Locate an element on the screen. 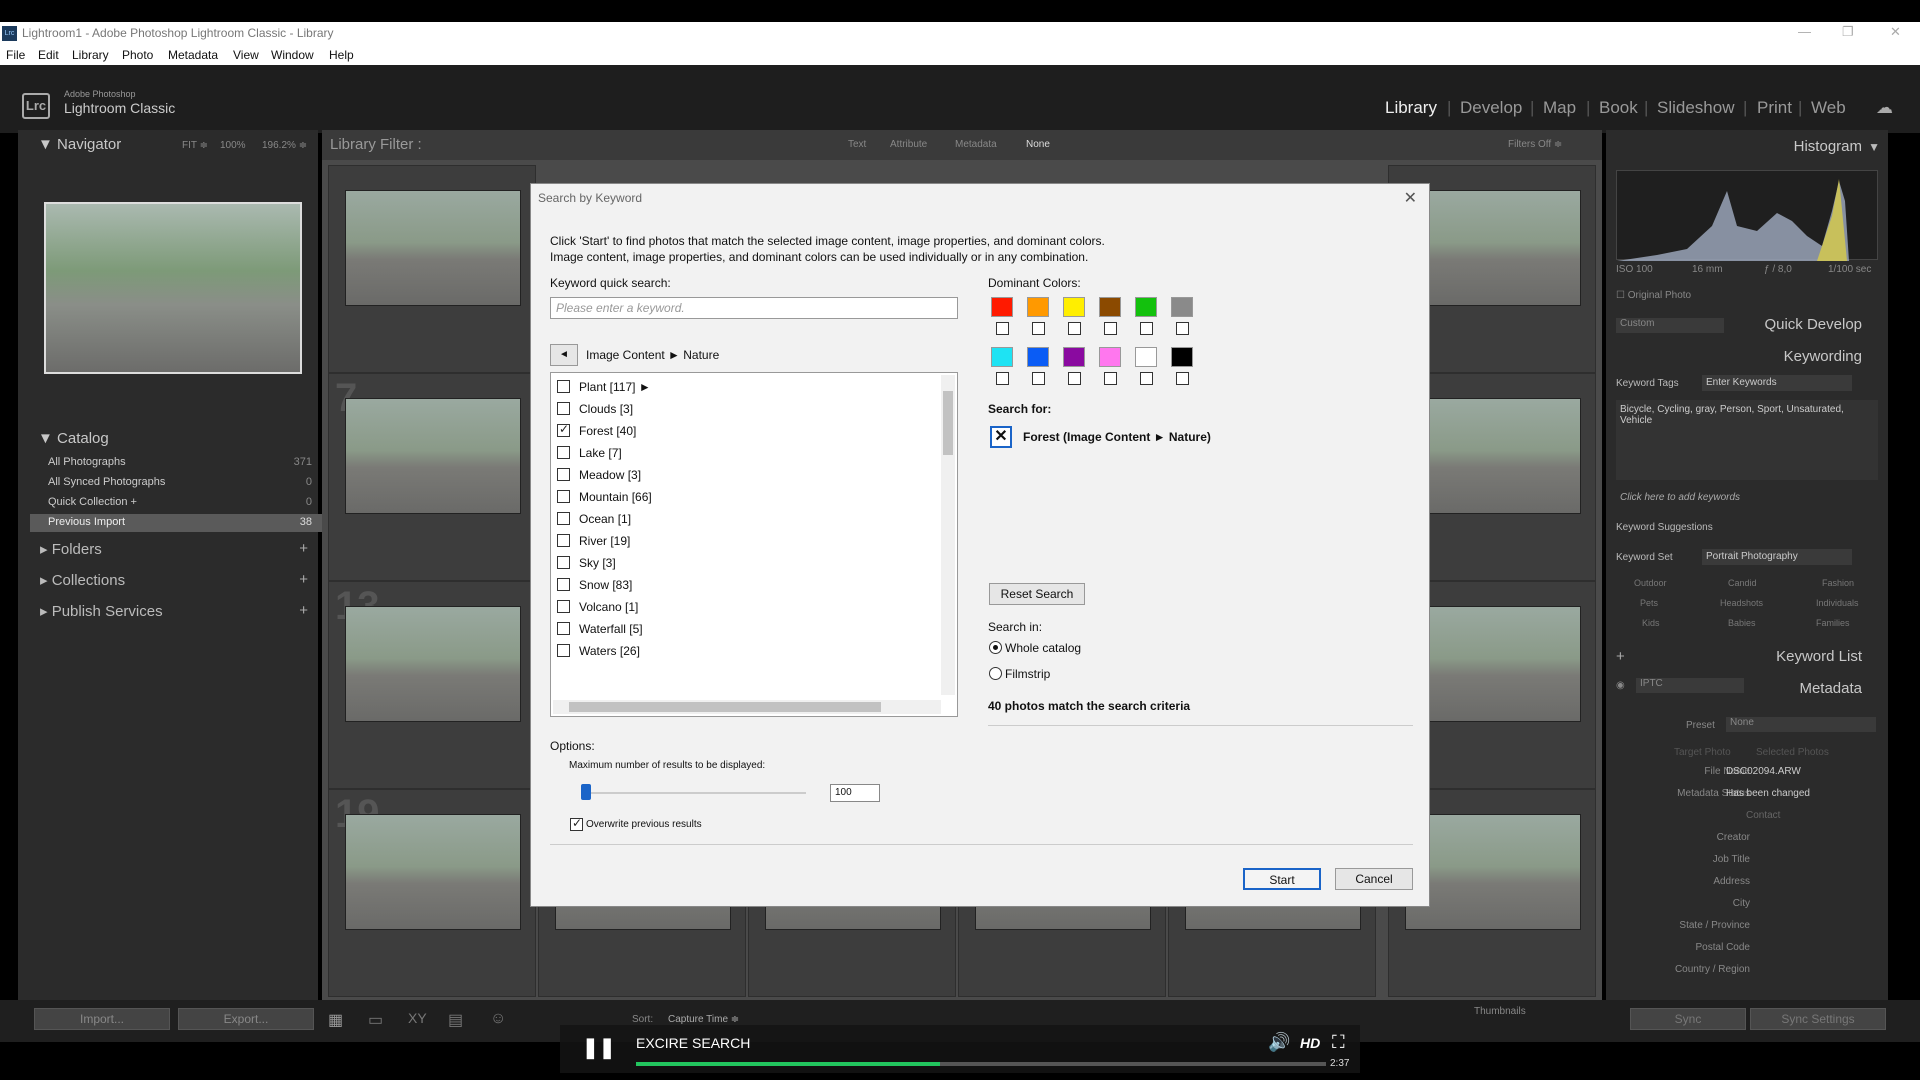 The width and height of the screenshot is (1920, 1080). sync-settings-button: Sync Settings is located at coordinates (1818, 1019).